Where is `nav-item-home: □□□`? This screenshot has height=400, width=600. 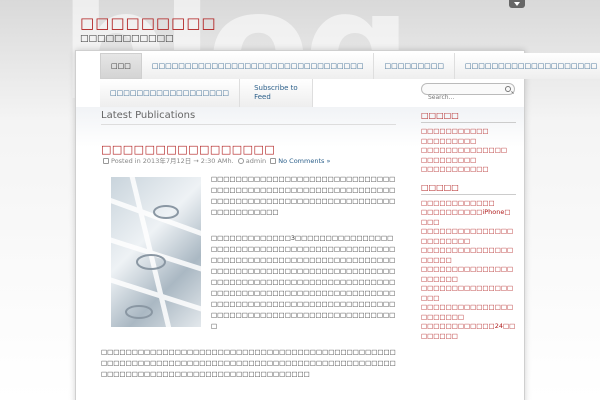
nav-item-home: □□□ is located at coordinates (121, 66).